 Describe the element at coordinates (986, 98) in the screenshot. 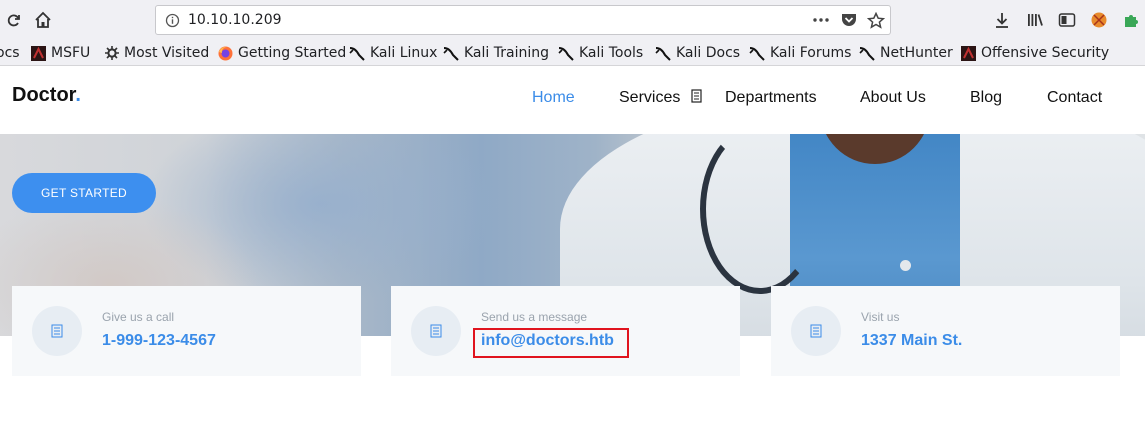

I see `nav-blog: Blog` at that location.